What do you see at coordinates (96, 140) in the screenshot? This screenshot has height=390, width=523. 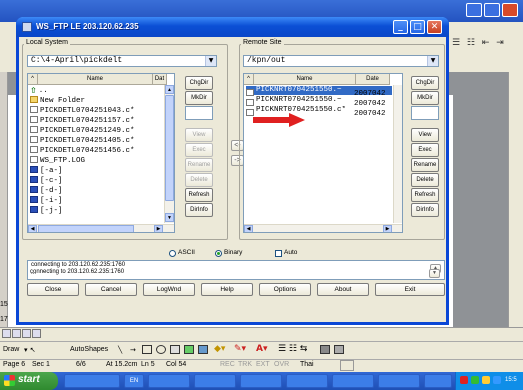 I see `local-file-row: PICKDETL0704251405.c*` at bounding box center [96, 140].